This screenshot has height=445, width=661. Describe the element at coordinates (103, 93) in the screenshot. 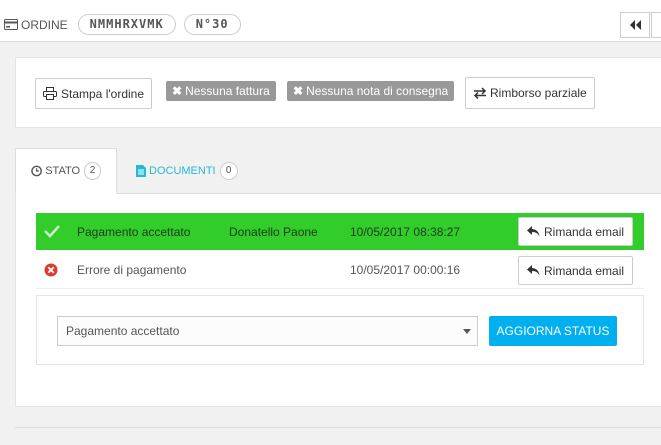

I see `print-order-label: Stampa l'ordine` at that location.